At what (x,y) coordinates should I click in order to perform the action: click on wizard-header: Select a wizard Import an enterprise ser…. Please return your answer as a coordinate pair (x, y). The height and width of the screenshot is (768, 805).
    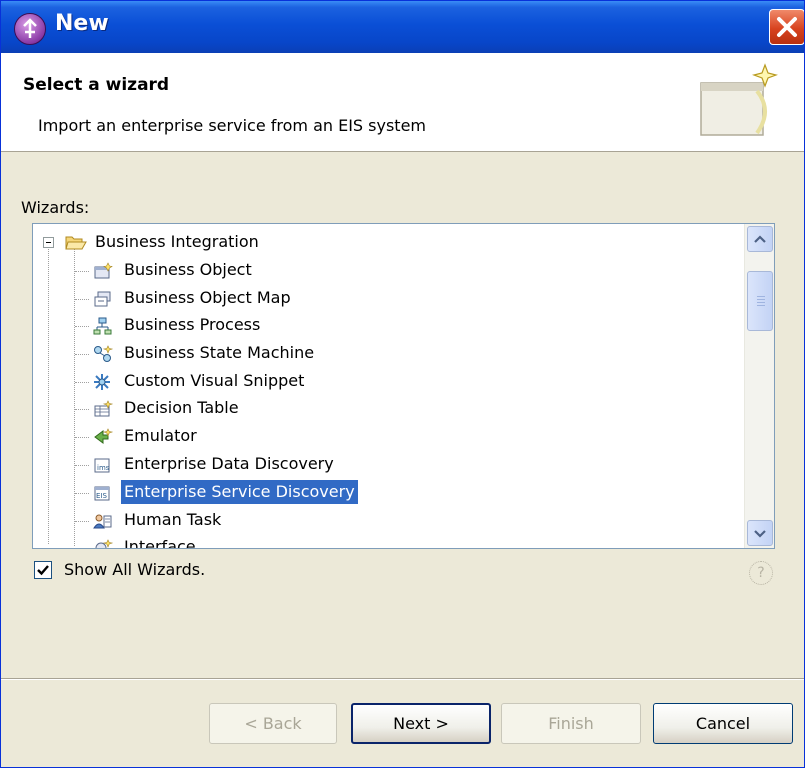
    Looking at the image, I should click on (402, 102).